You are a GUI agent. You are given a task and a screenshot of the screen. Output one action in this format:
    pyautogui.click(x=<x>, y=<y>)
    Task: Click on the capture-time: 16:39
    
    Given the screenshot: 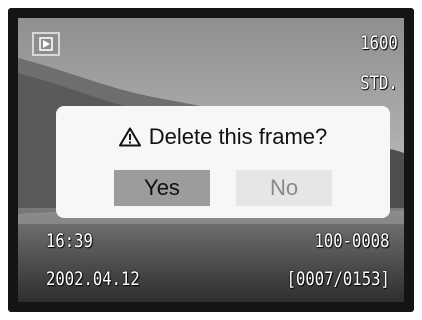 What is the action you would take?
    pyautogui.click(x=69, y=241)
    